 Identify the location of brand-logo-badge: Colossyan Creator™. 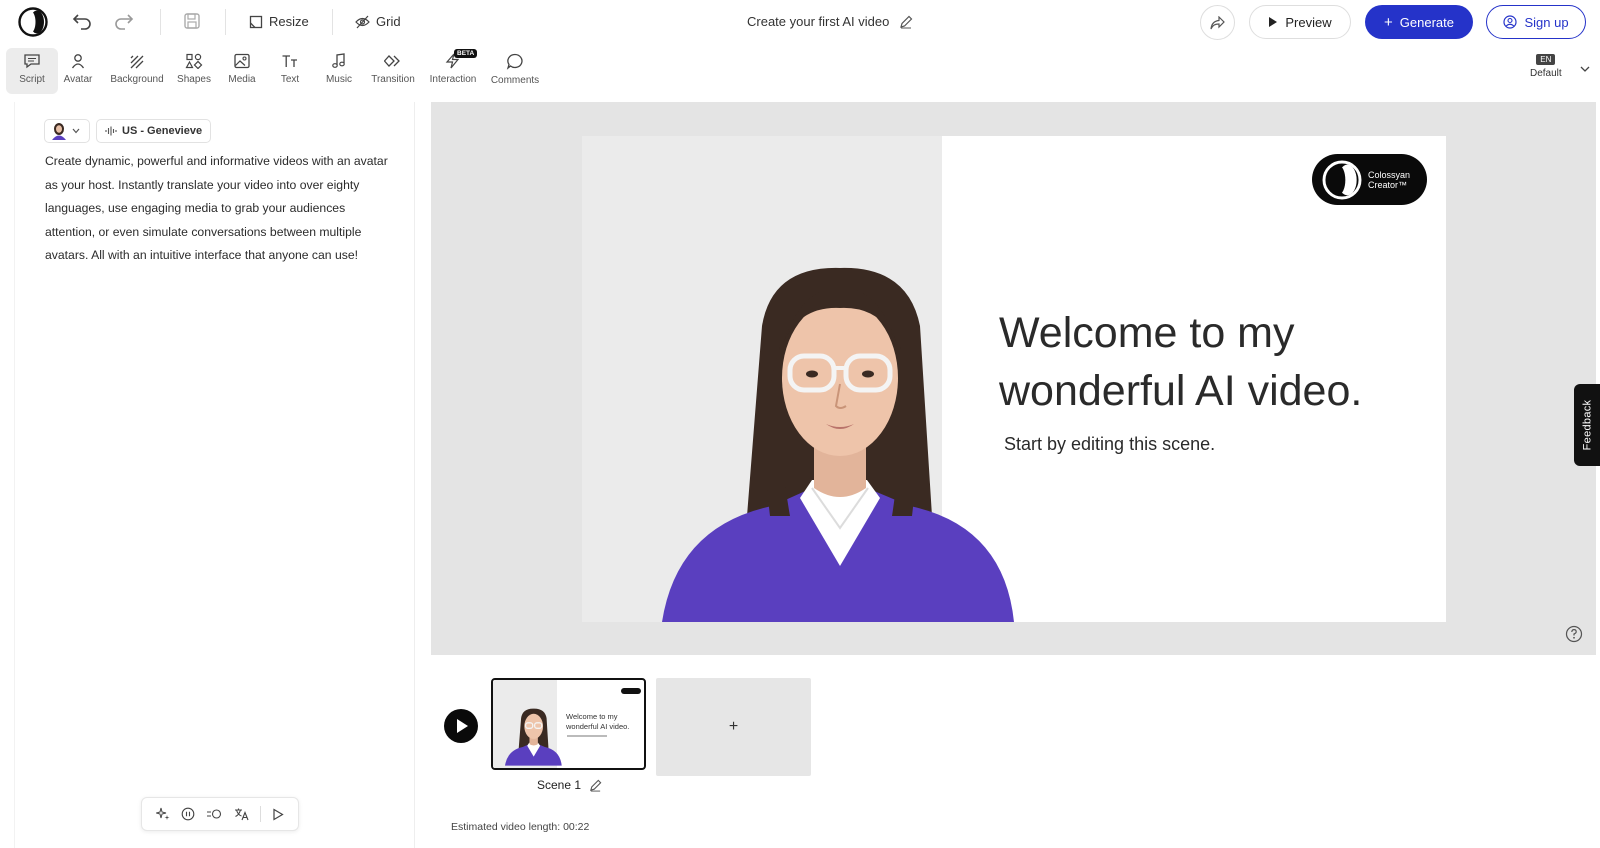
(1369, 179).